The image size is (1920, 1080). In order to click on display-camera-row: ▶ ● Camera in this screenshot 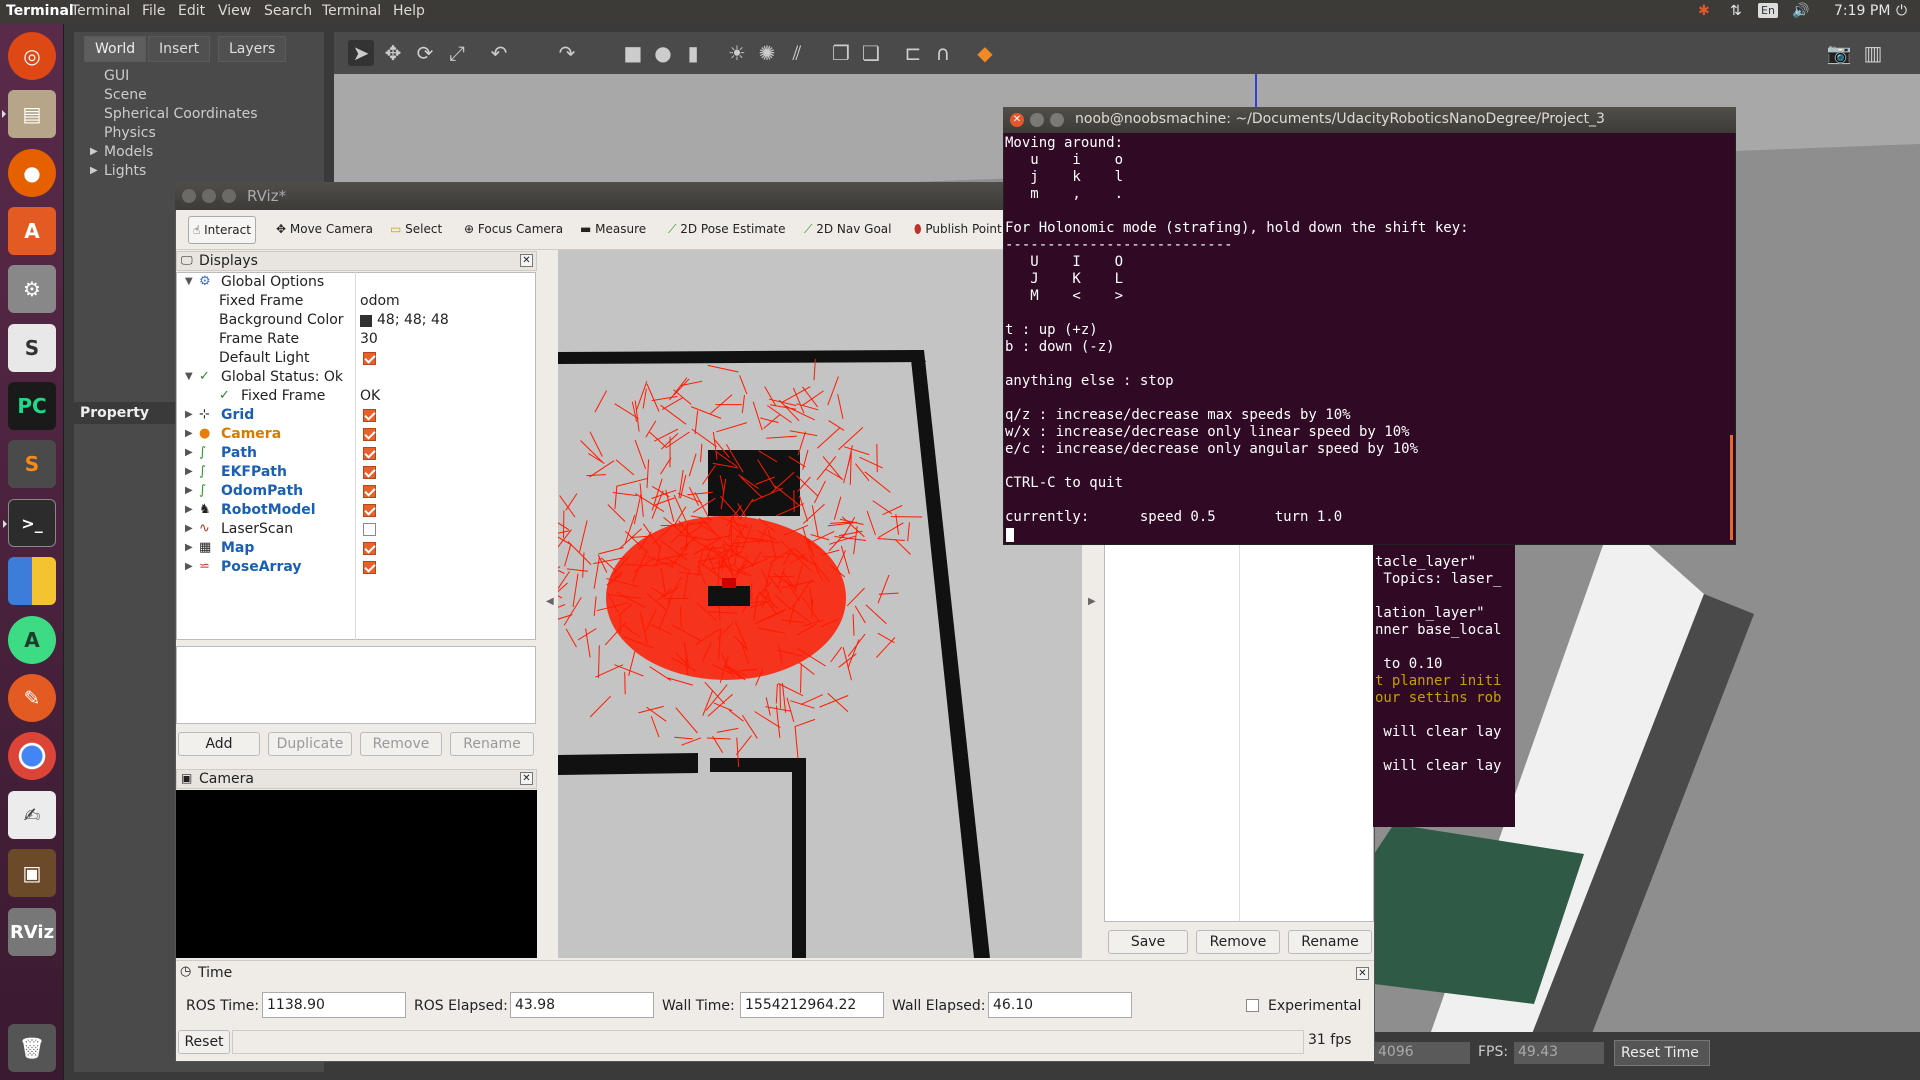, I will do `click(356, 434)`.